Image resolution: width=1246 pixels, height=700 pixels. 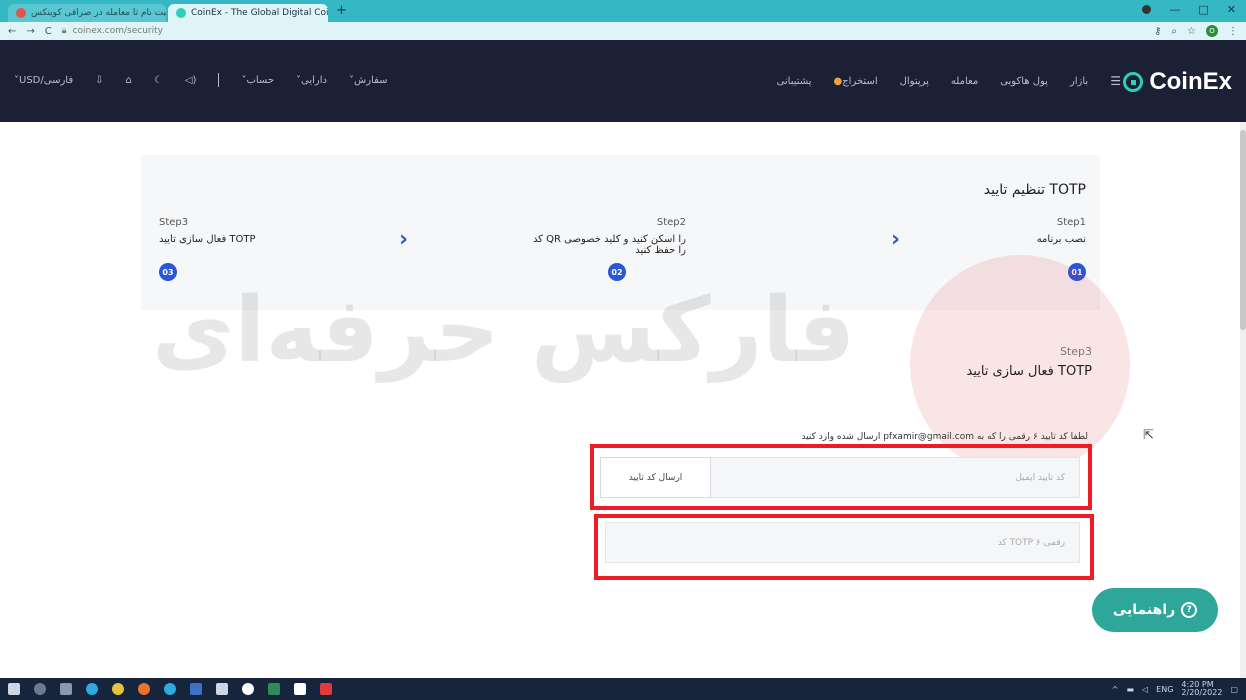 I want to click on bell-icon: ⌂, so click(x=129, y=80).